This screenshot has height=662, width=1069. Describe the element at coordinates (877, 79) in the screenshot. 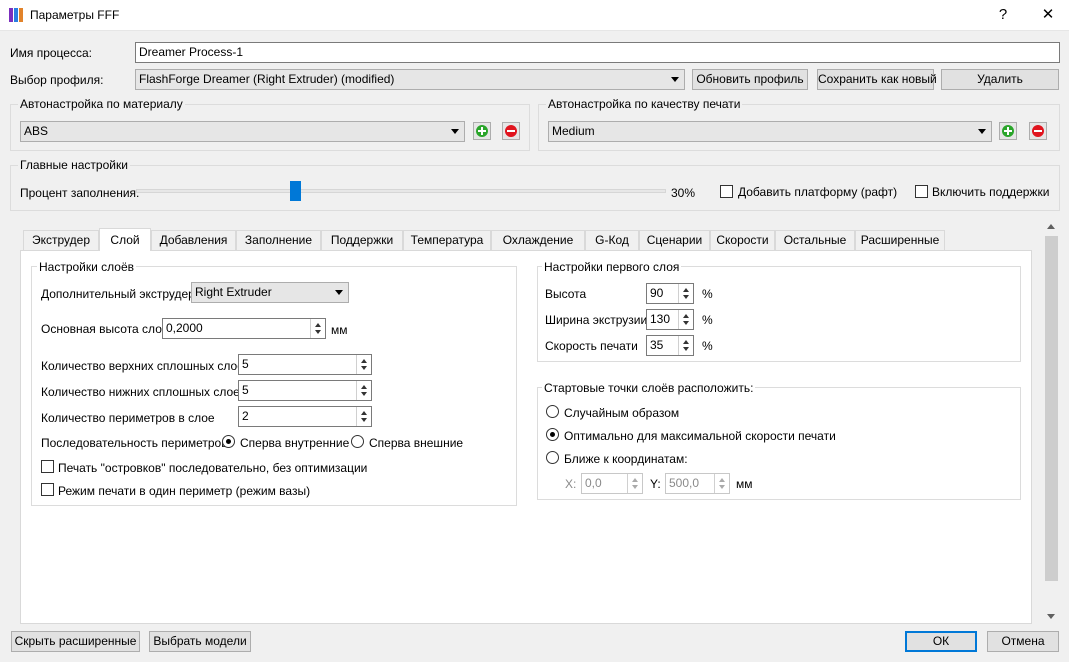

I see `save-as-new-button: Сохранить как новый` at that location.